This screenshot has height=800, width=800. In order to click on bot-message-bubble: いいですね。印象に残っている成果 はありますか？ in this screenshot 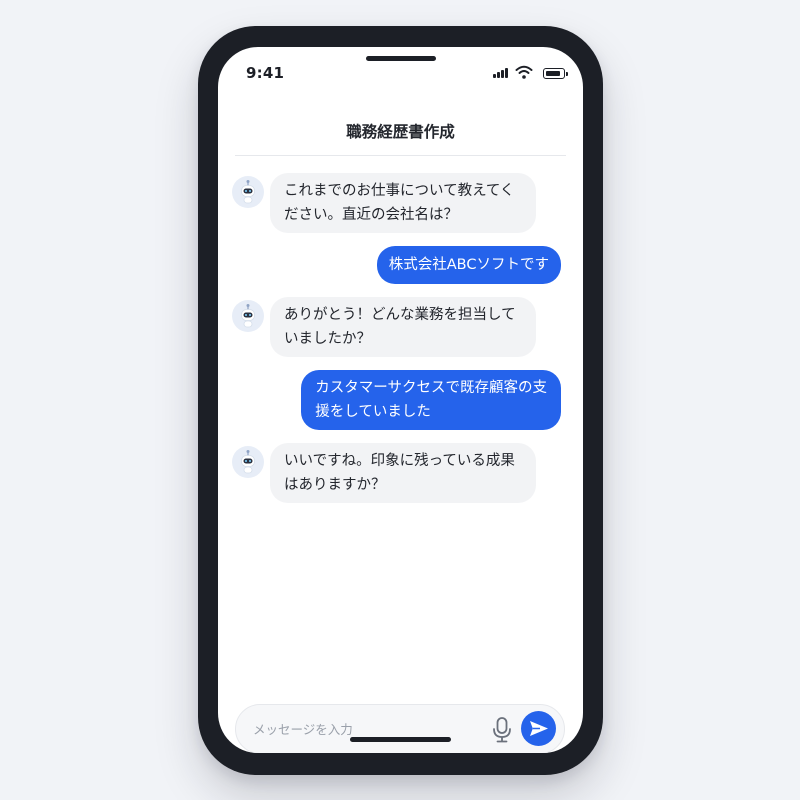, I will do `click(403, 473)`.